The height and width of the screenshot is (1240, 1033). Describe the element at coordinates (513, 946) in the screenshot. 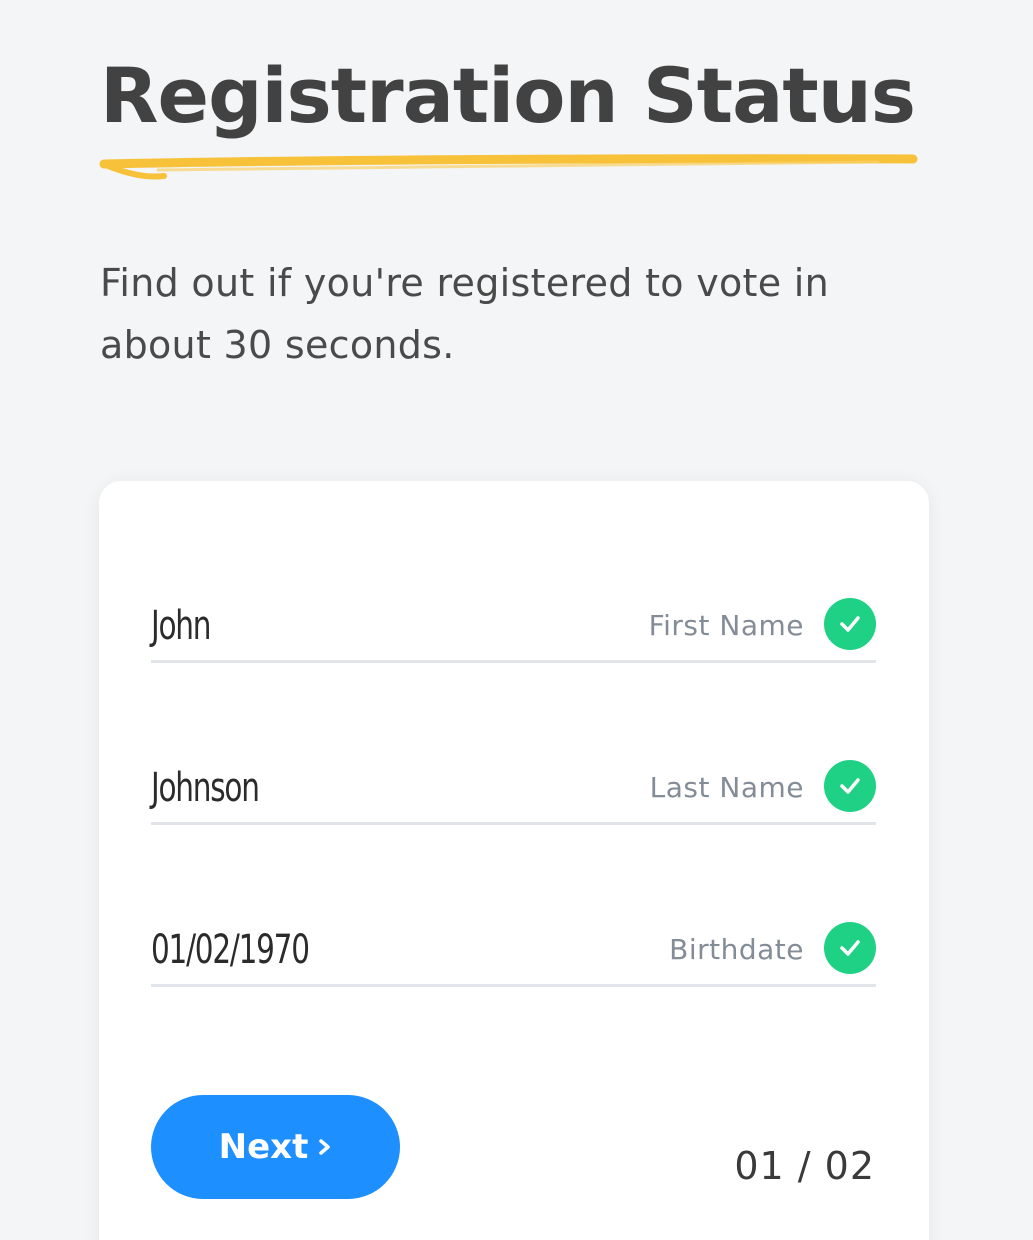

I see `birthdate-field: 01/02/1970 Birthdate` at that location.